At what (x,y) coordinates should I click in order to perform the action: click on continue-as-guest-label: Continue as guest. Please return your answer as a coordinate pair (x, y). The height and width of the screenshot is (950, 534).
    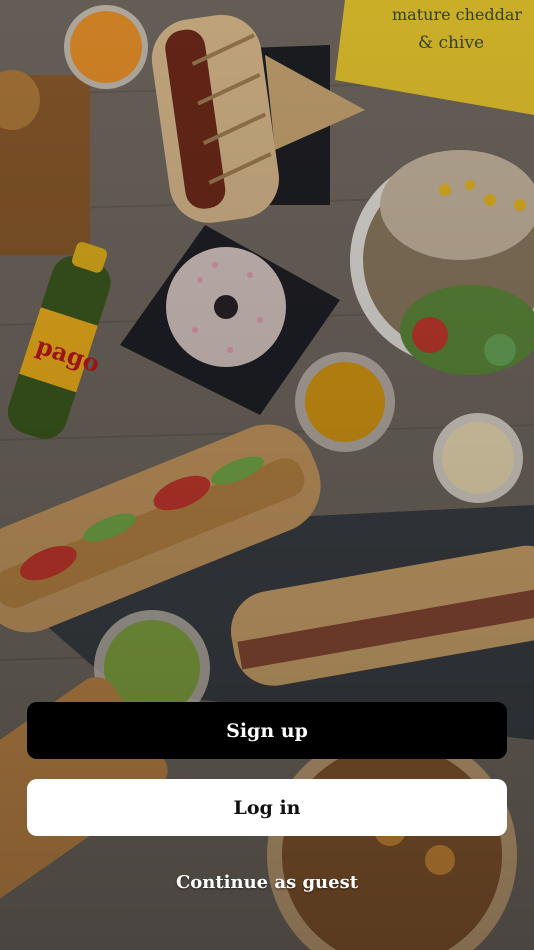
    Looking at the image, I should click on (267, 882).